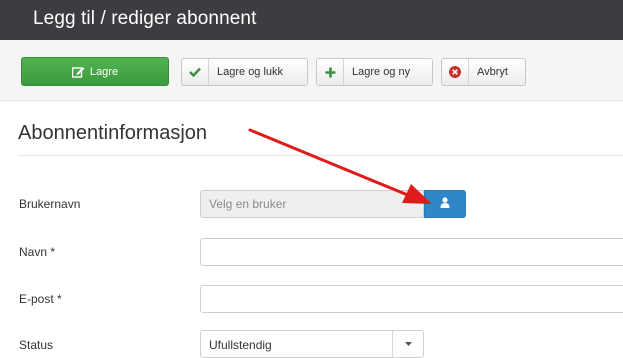 This screenshot has height=358, width=623. I want to click on select-user-button, so click(445, 204).